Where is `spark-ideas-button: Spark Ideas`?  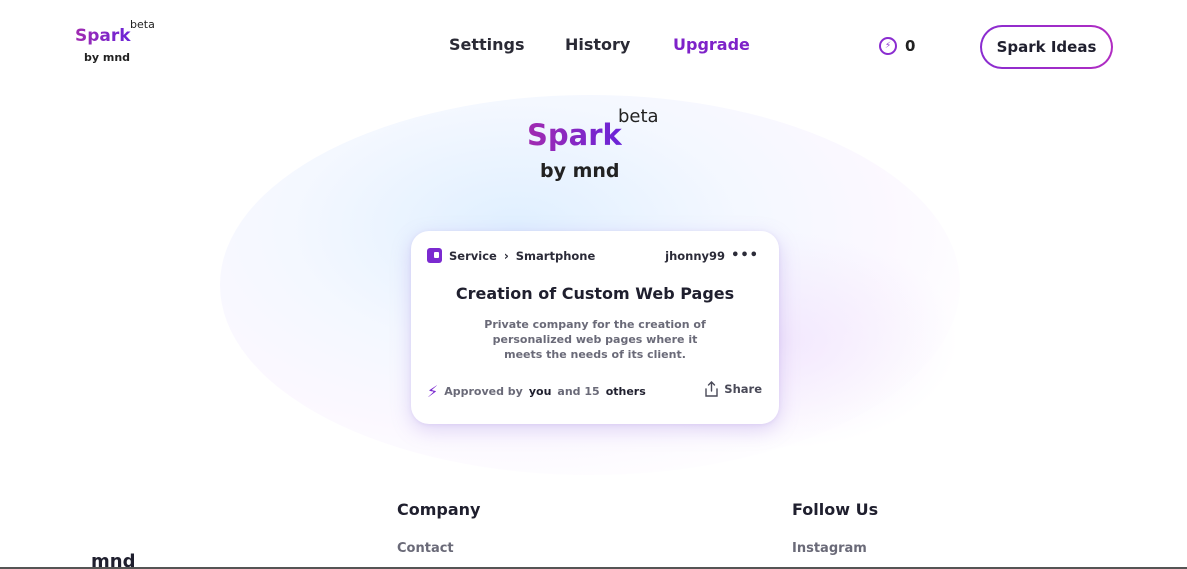
spark-ideas-button: Spark Ideas is located at coordinates (1046, 47).